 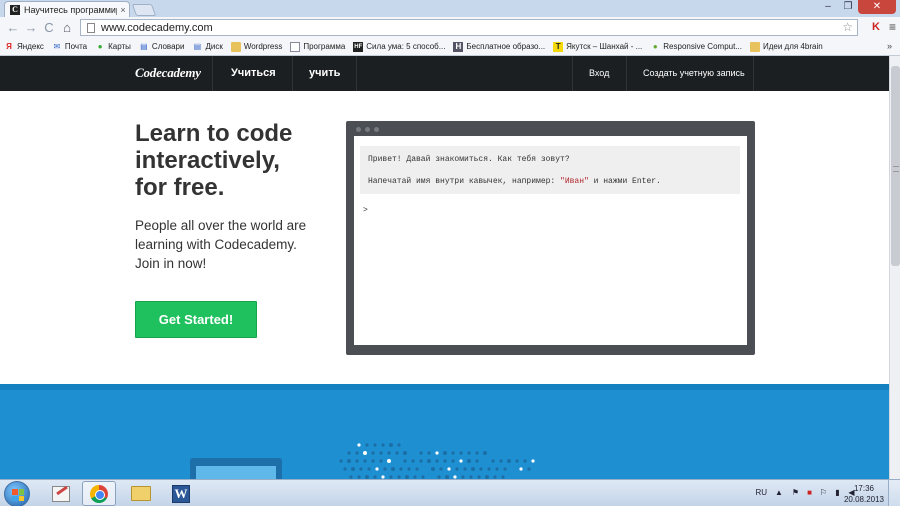 I want to click on browser-toolbar: ← → C ⌂ www.codecademy.com ☆ K ≡, so click(x=450, y=27).